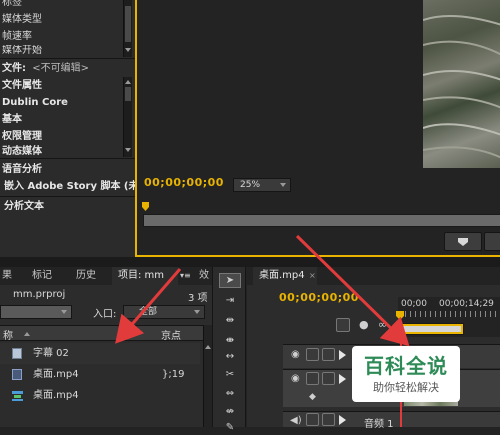 The height and width of the screenshot is (435, 500). What do you see at coordinates (148, 306) in the screenshot?
I see `arrow-to-project-item` at bounding box center [148, 306].